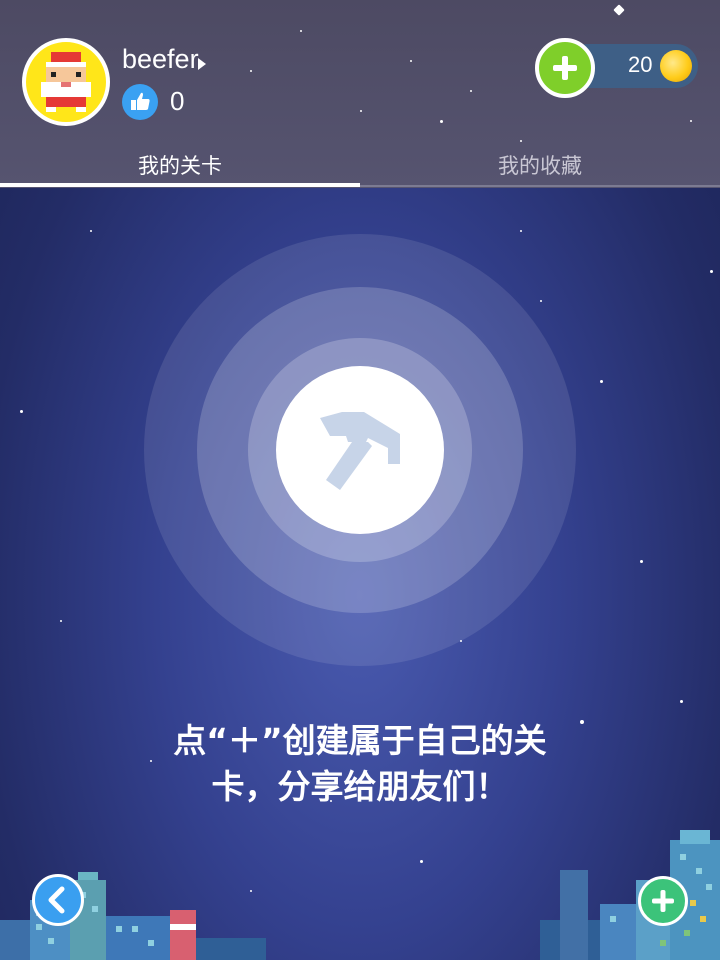 This screenshot has height=960, width=720. Describe the element at coordinates (360, 895) in the screenshot. I see `pixel-city-skyline` at that location.